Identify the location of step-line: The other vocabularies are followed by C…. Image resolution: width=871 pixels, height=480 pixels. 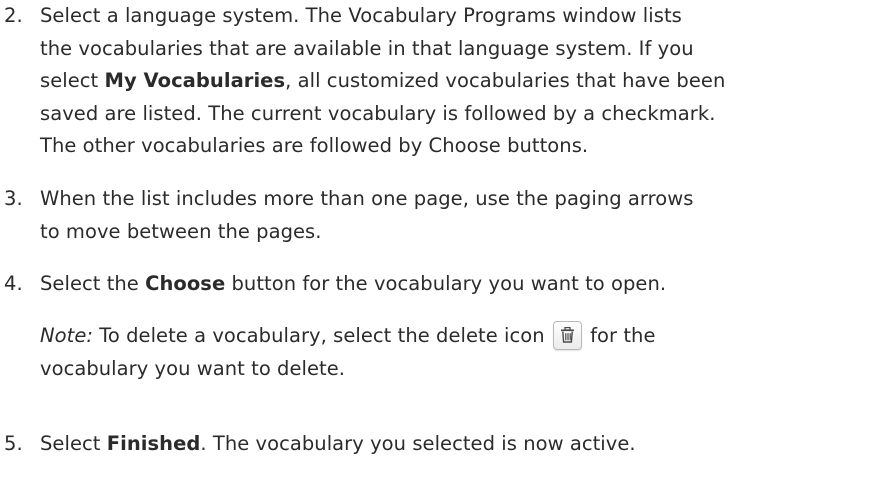
(450, 146).